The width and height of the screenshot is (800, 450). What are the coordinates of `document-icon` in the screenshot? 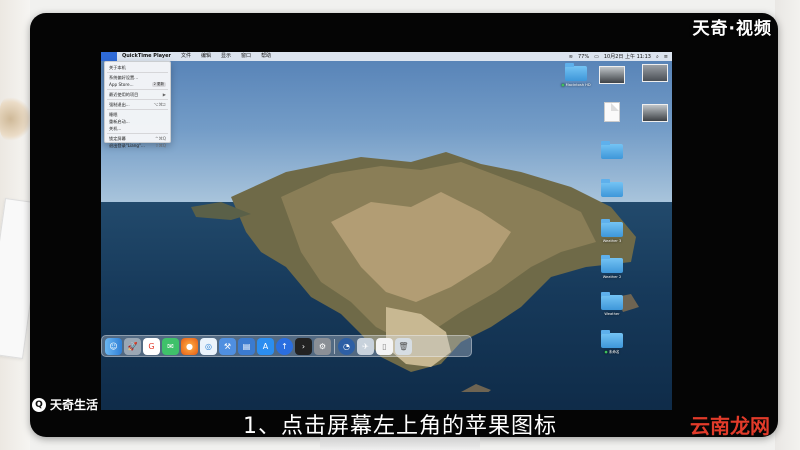 It's located at (612, 112).